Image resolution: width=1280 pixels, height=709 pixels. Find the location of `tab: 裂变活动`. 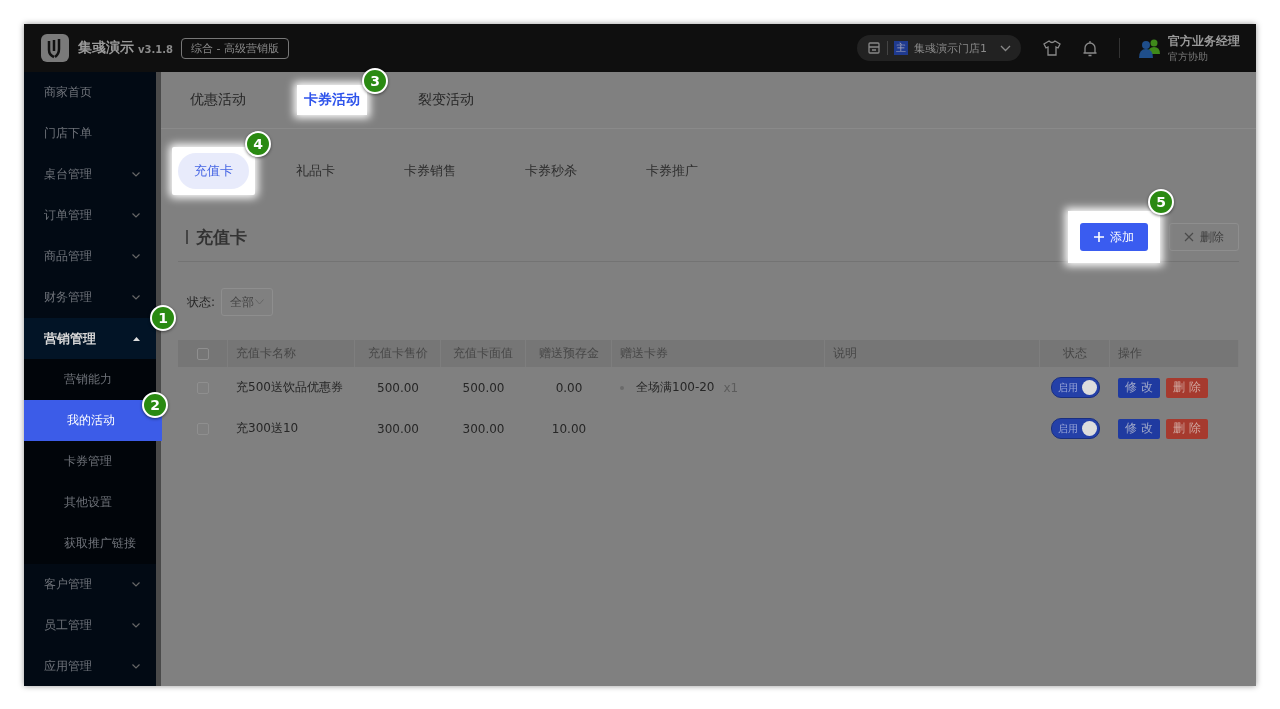

tab: 裂变活动 is located at coordinates (446, 100).